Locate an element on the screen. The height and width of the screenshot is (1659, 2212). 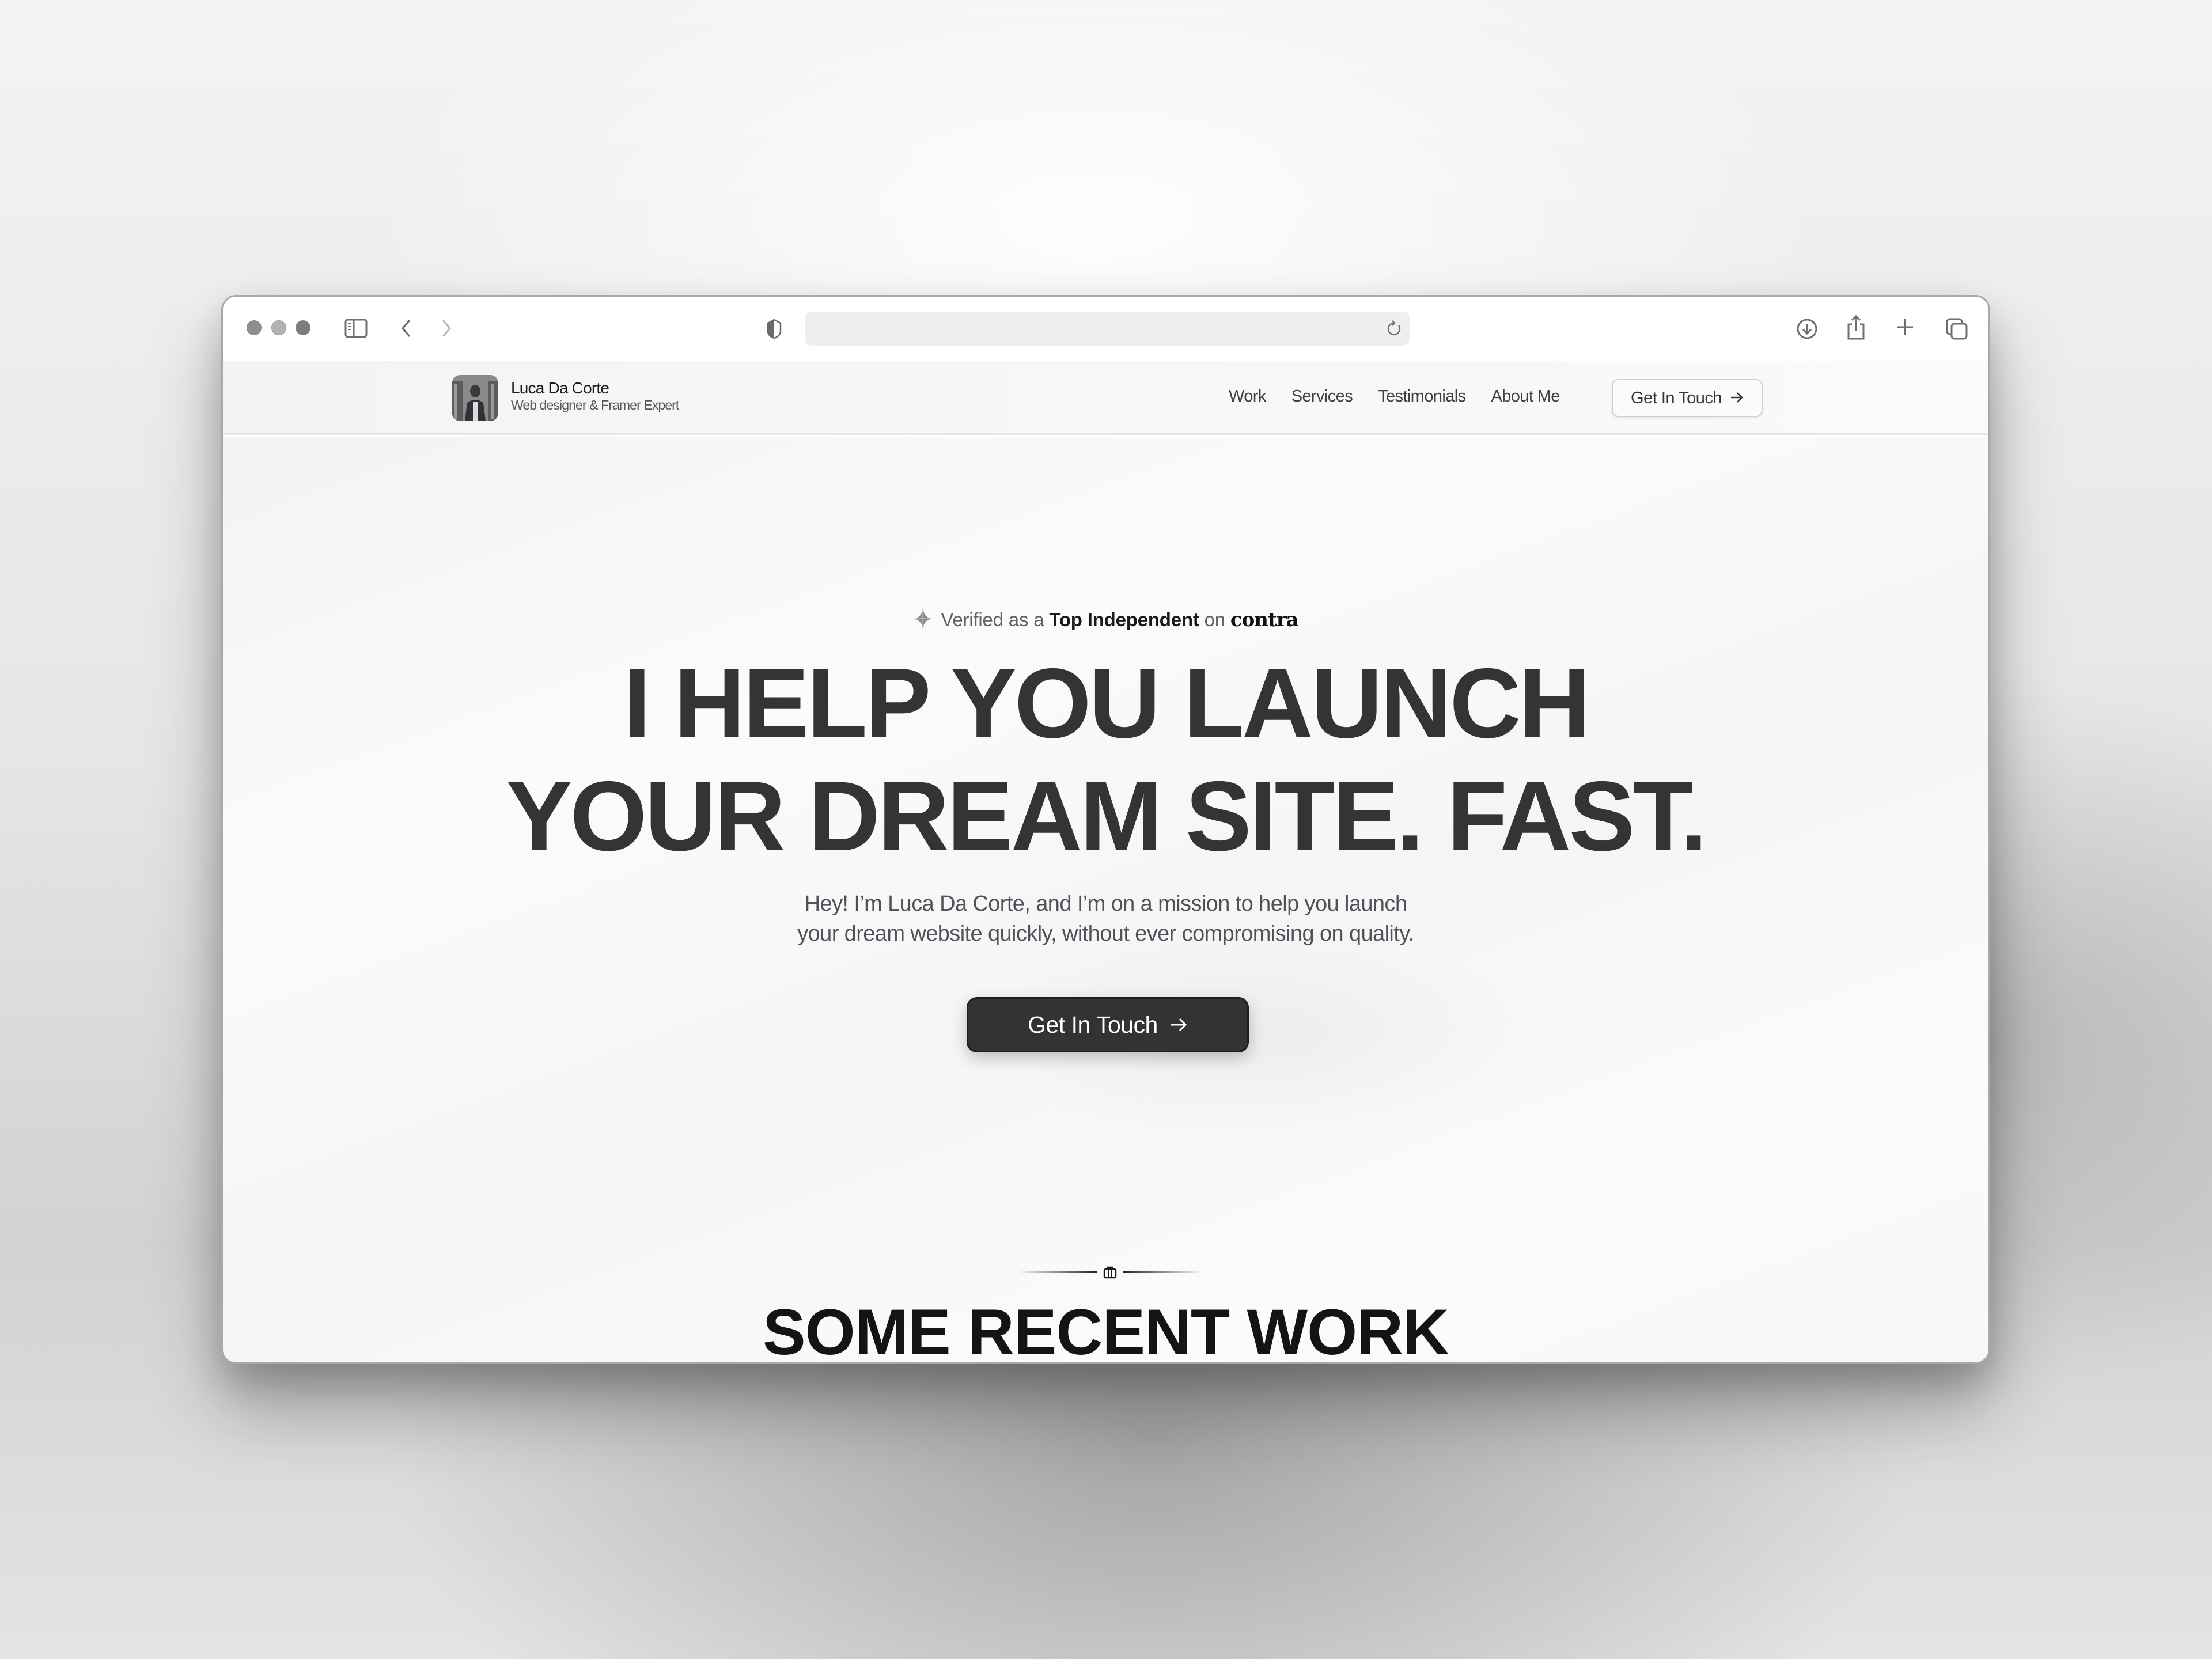
chevron-right-icon is located at coordinates (446, 328).